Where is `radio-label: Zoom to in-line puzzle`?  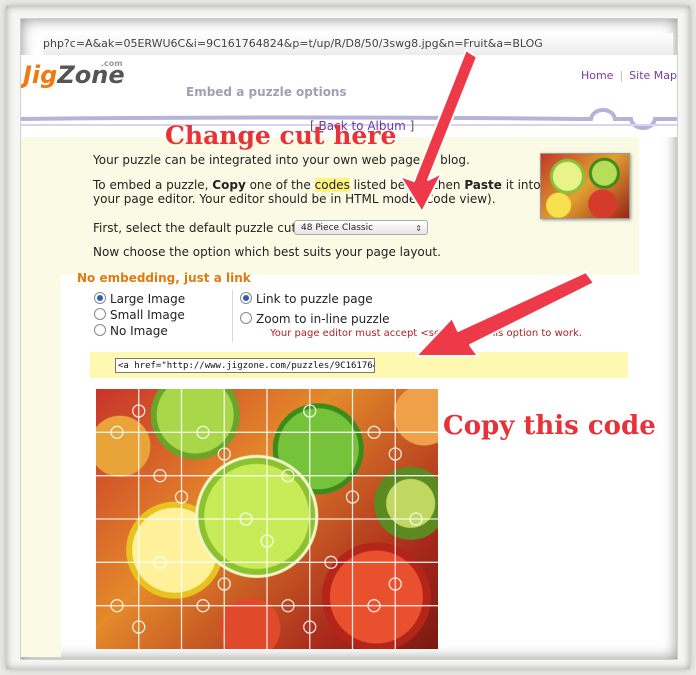 radio-label: Zoom to in-line puzzle is located at coordinates (323, 319).